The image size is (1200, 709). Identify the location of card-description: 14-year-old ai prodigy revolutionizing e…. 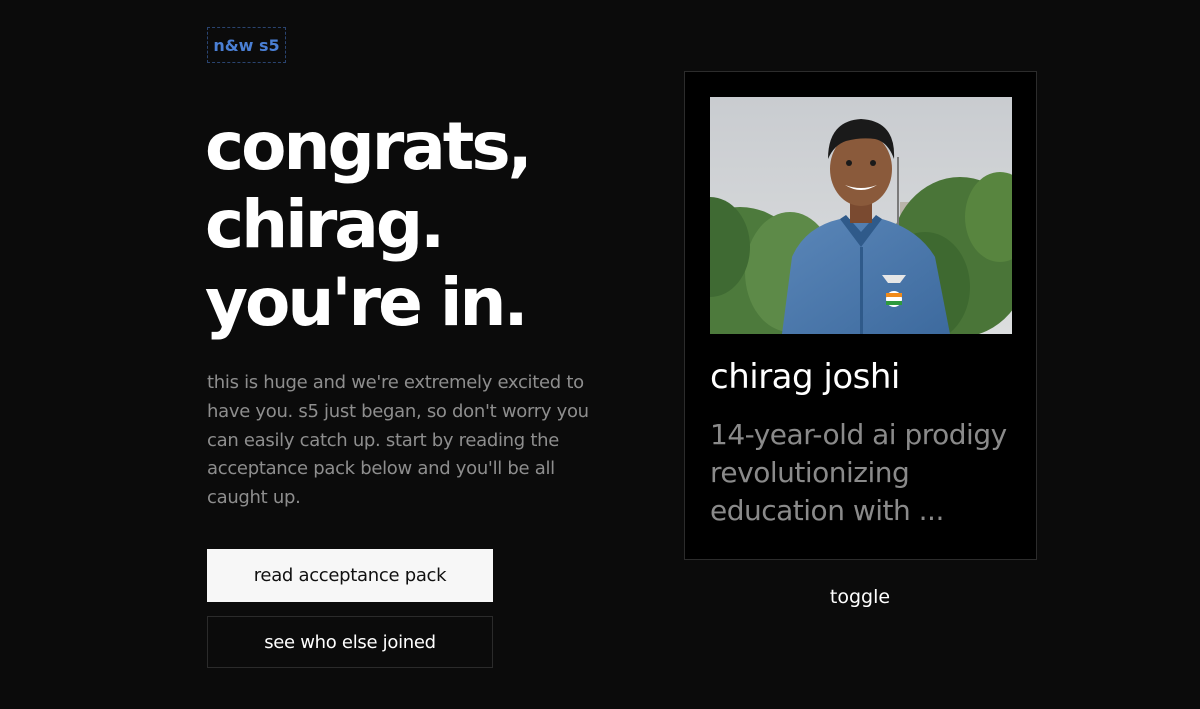
(858, 472).